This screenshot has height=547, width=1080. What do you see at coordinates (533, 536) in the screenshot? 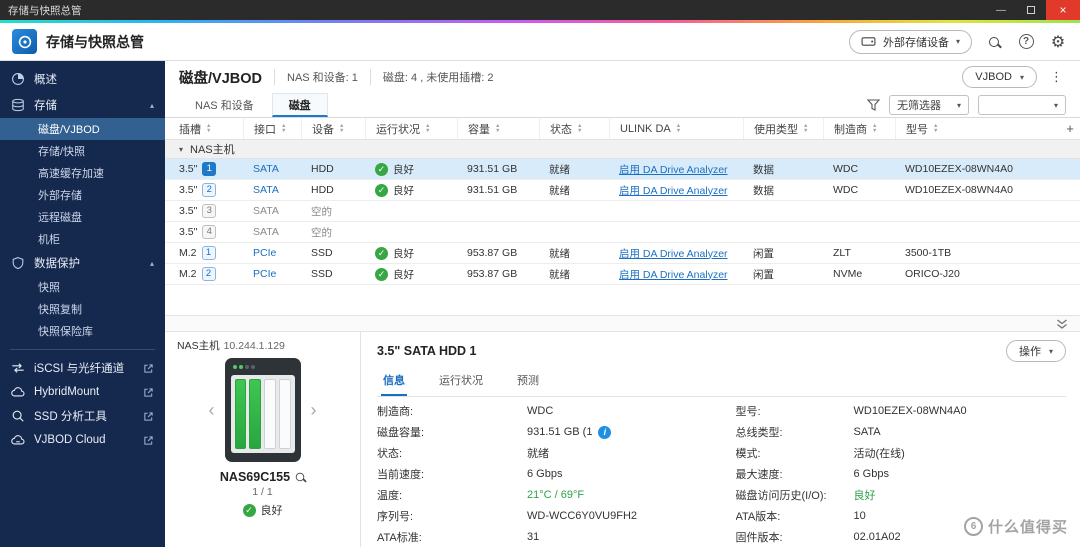
I see `ata-standard-value: 31` at bounding box center [533, 536].